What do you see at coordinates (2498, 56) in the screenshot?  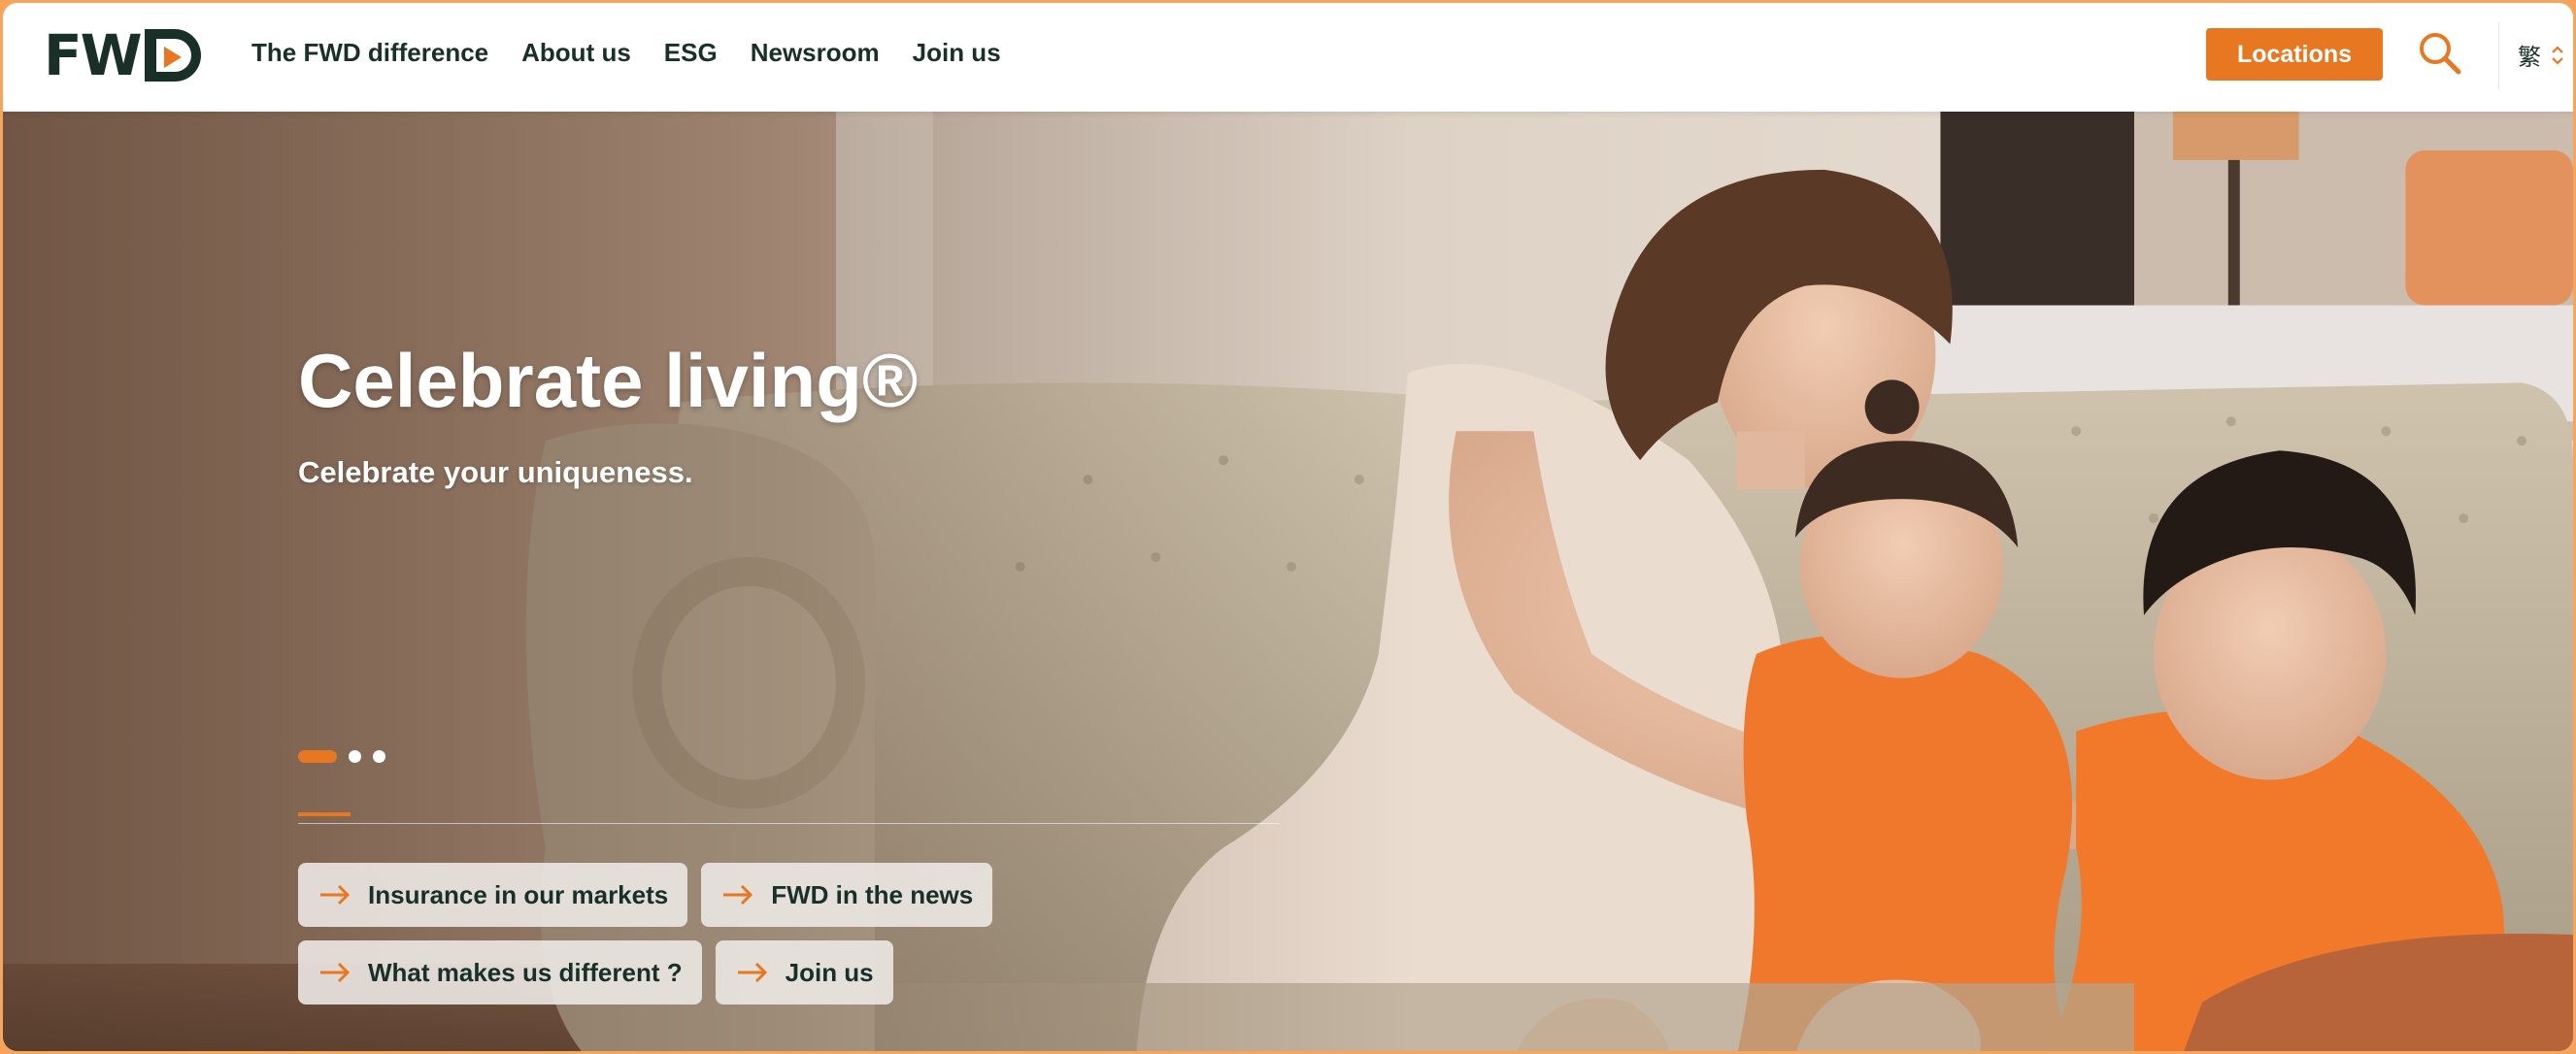 I see `header-divider` at bounding box center [2498, 56].